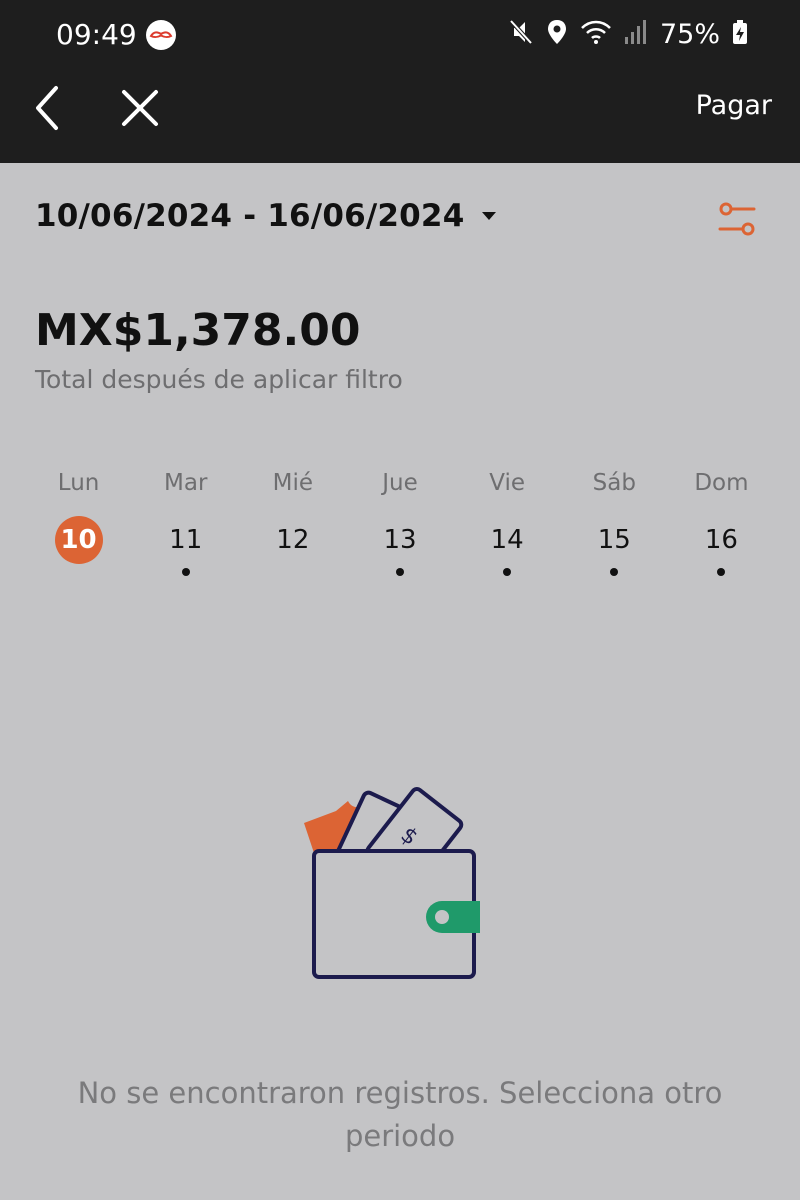 This screenshot has width=800, height=1200. I want to click on date-range-selector: 10/06/2024 - 16/06/2024, so click(266, 216).